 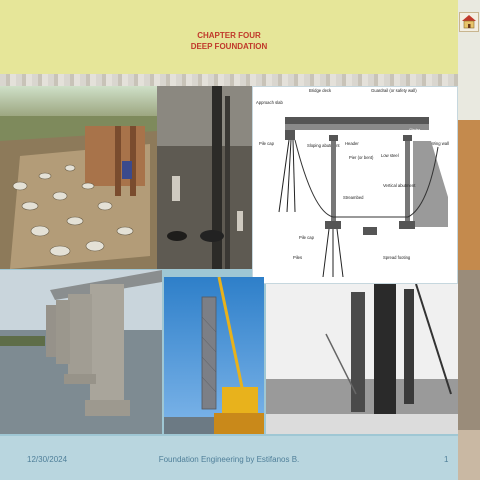 I want to click on pile-driving-rig-photo, so click(x=362, y=359).